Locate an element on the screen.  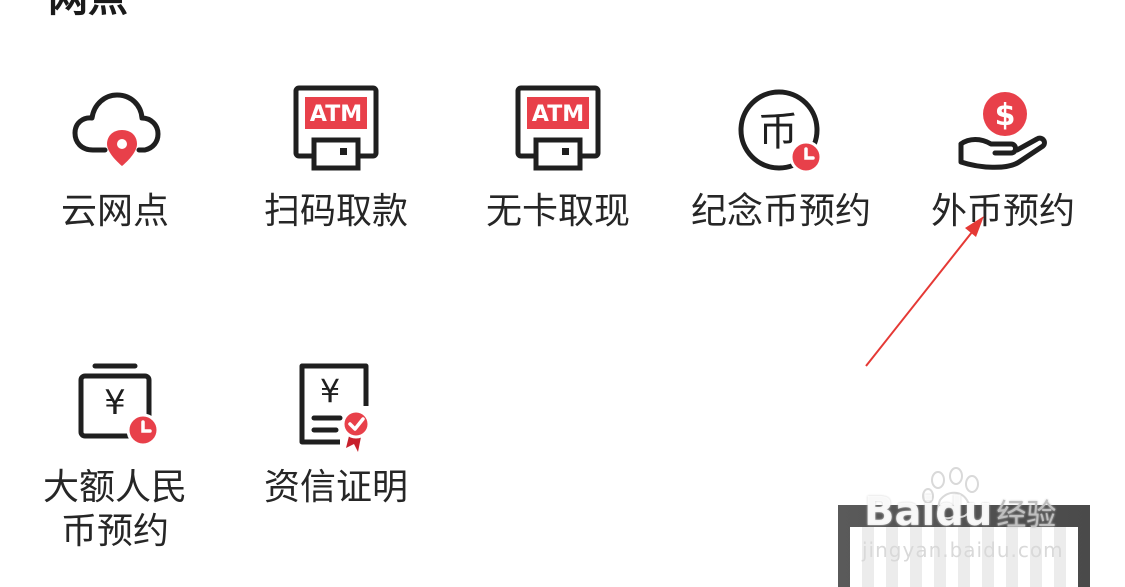
atm-cardless-icon: ATM is located at coordinates (558, 128).